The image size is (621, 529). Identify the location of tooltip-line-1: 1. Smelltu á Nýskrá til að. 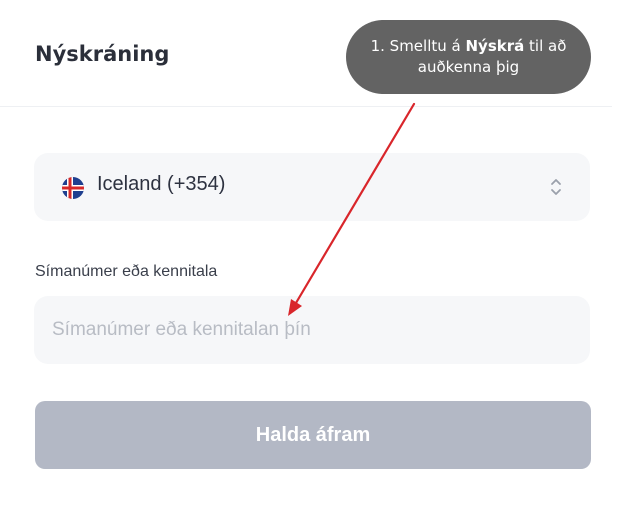
(468, 46).